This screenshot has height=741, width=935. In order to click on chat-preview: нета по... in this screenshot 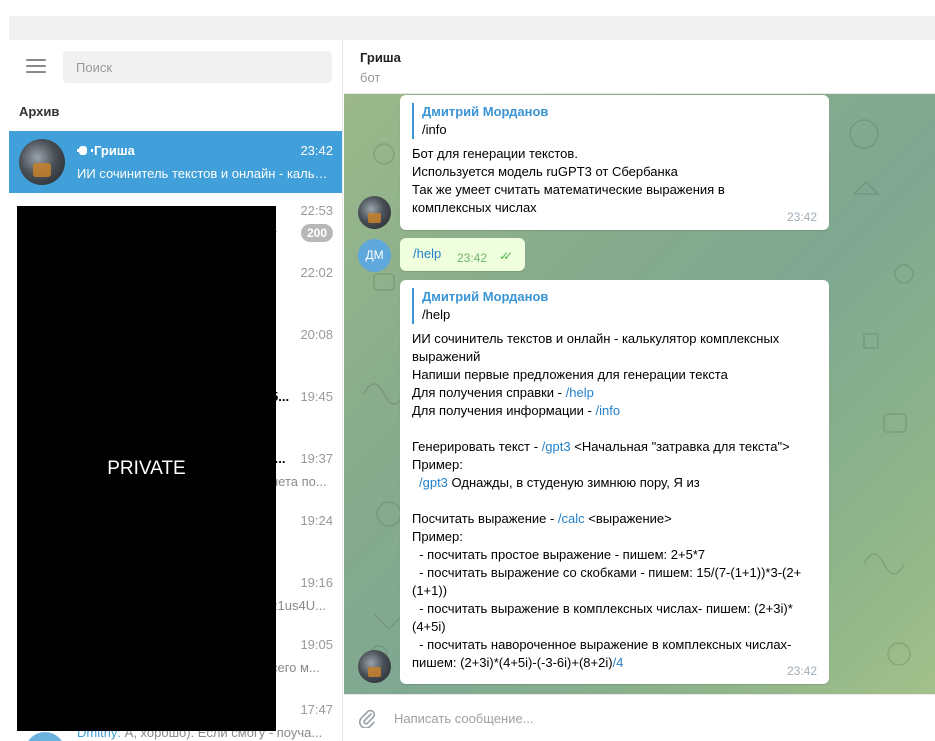, I will do `click(299, 481)`.